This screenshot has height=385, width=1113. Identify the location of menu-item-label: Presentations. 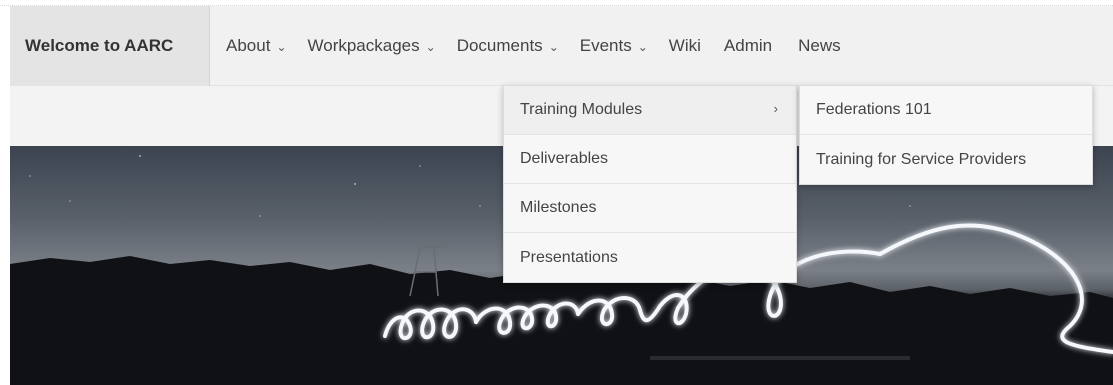
(569, 257).